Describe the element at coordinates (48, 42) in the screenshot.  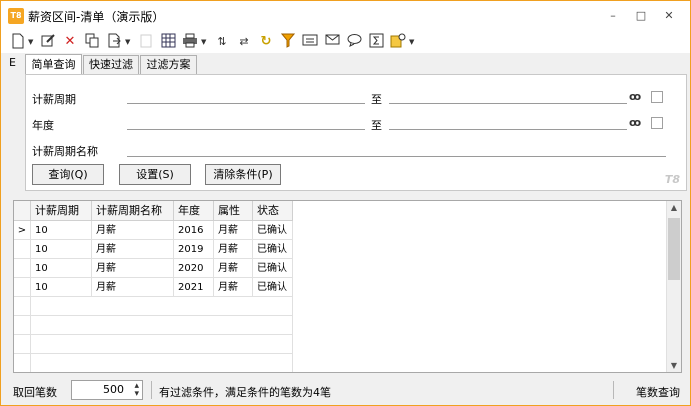
I see `edit-icon` at that location.